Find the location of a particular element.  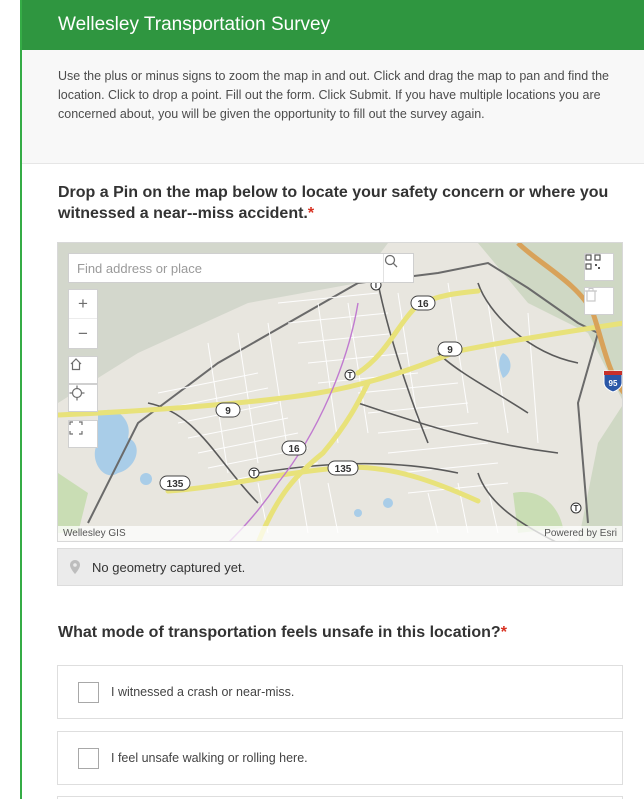

search-icon is located at coordinates (391, 261).